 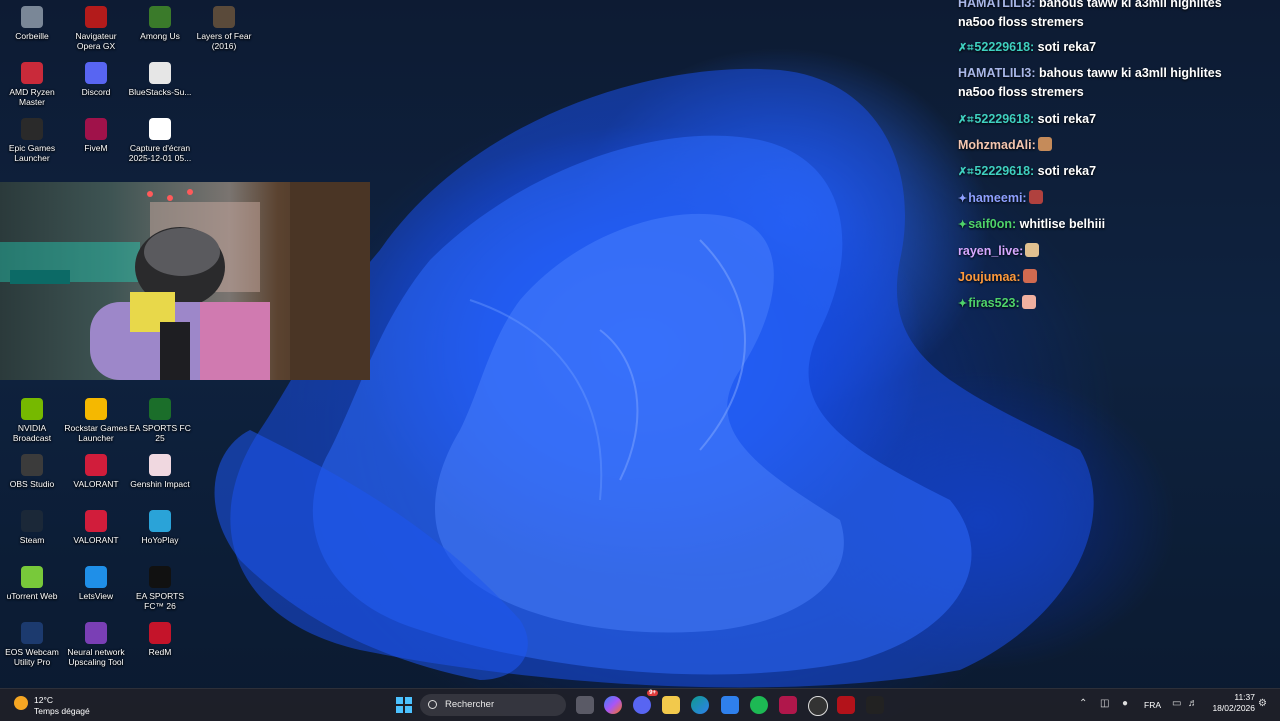 What do you see at coordinates (1125, 703) in the screenshot?
I see `microphone-icon: ●` at bounding box center [1125, 703].